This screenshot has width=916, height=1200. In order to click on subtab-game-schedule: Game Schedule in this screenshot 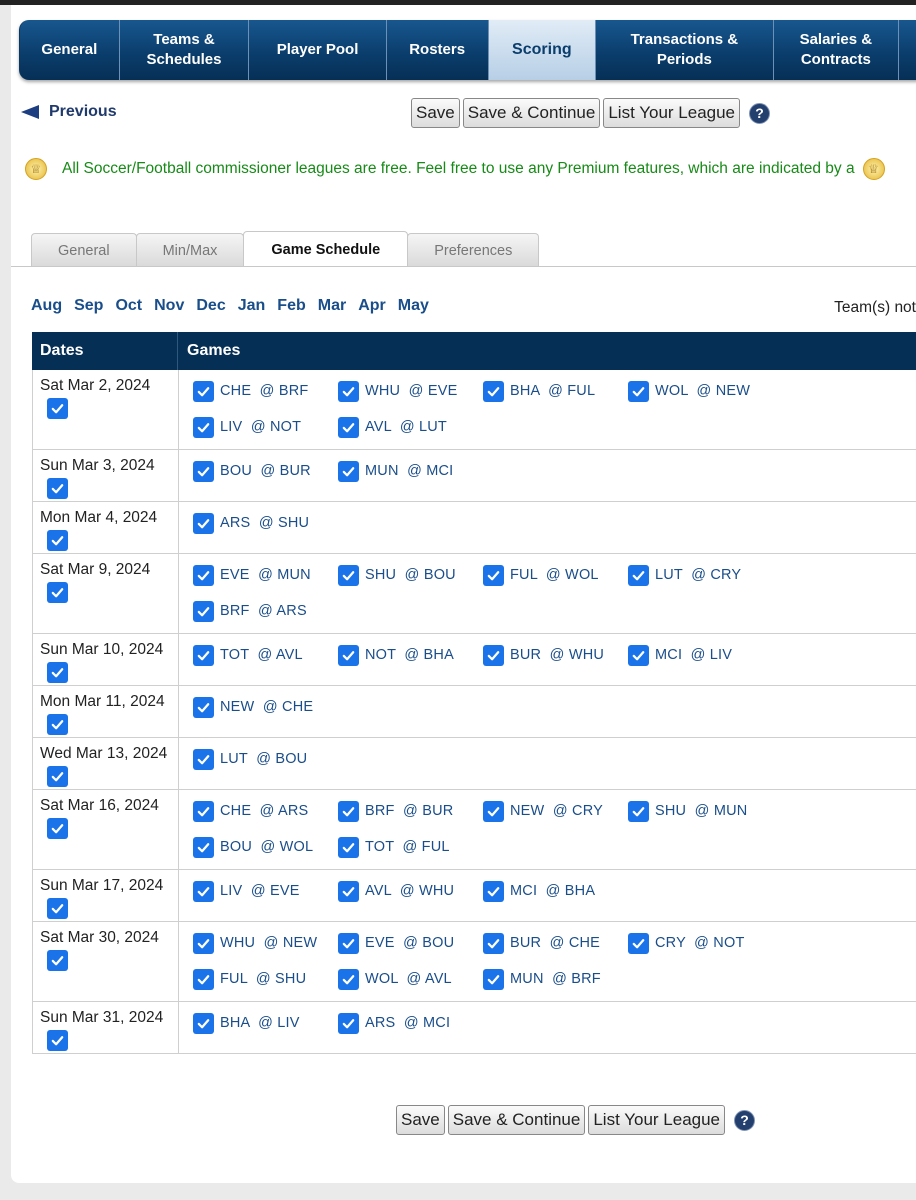, I will do `click(326, 249)`.